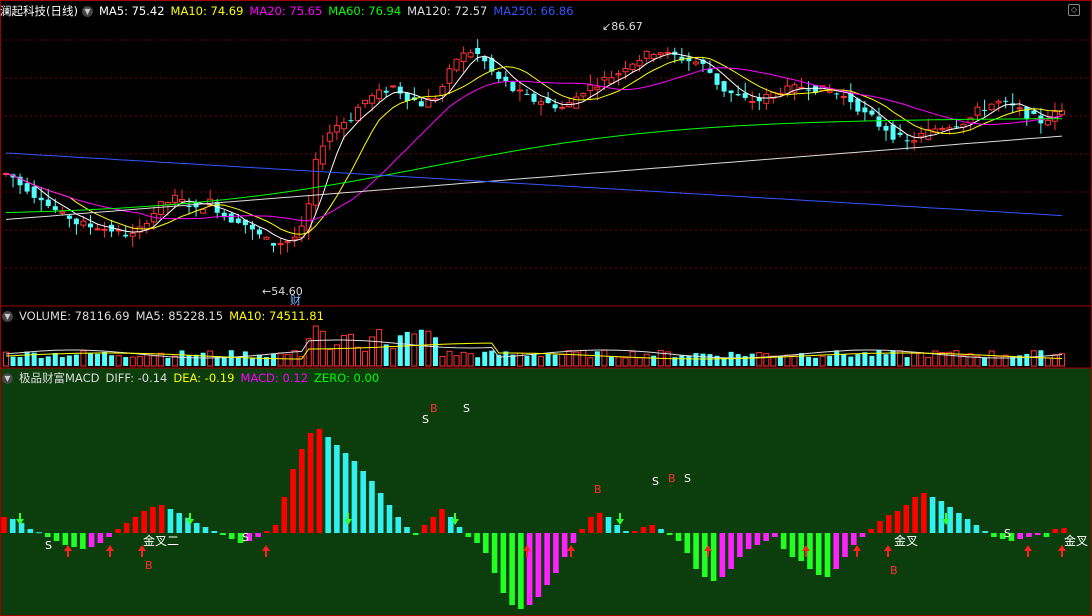 The width and height of the screenshot is (1092, 616). Describe the element at coordinates (267, 291) in the screenshot. I see `low-price-arrow-icon: ←` at that location.